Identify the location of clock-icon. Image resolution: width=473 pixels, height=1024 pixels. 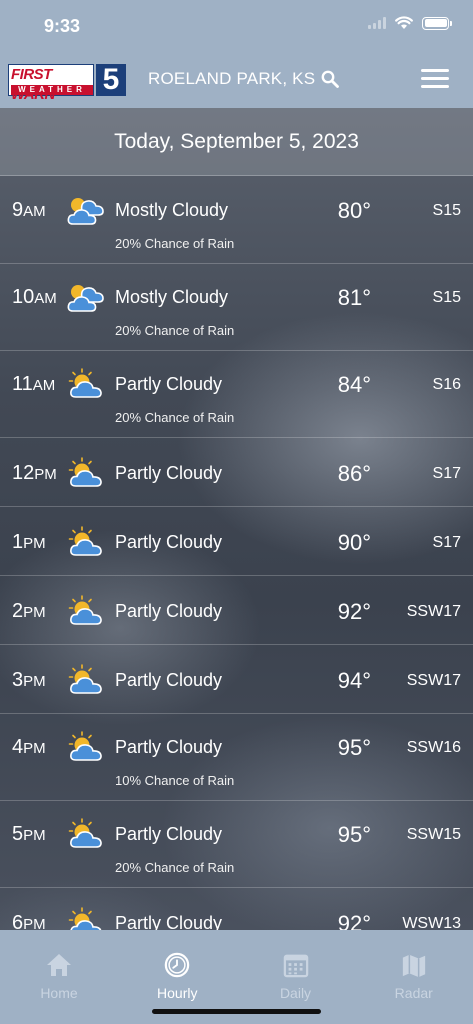
(177, 968).